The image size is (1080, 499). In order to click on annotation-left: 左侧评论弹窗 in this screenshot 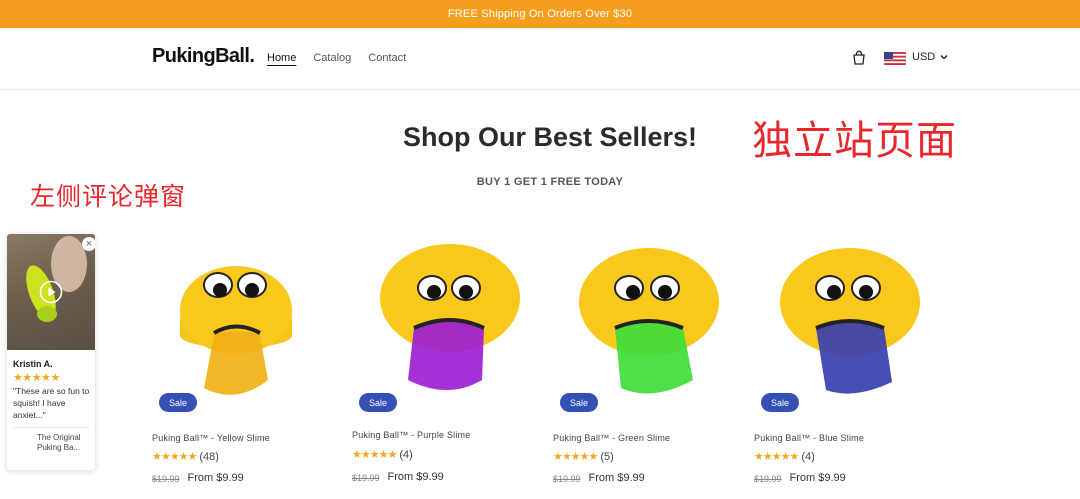, I will do `click(108, 196)`.